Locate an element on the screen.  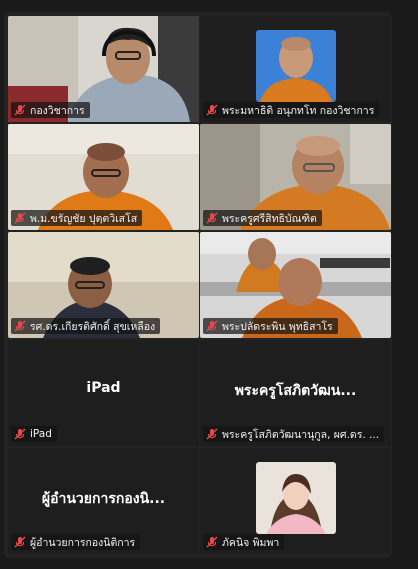
participant-name-label: กองวิชาการ is located at coordinates (50, 110).